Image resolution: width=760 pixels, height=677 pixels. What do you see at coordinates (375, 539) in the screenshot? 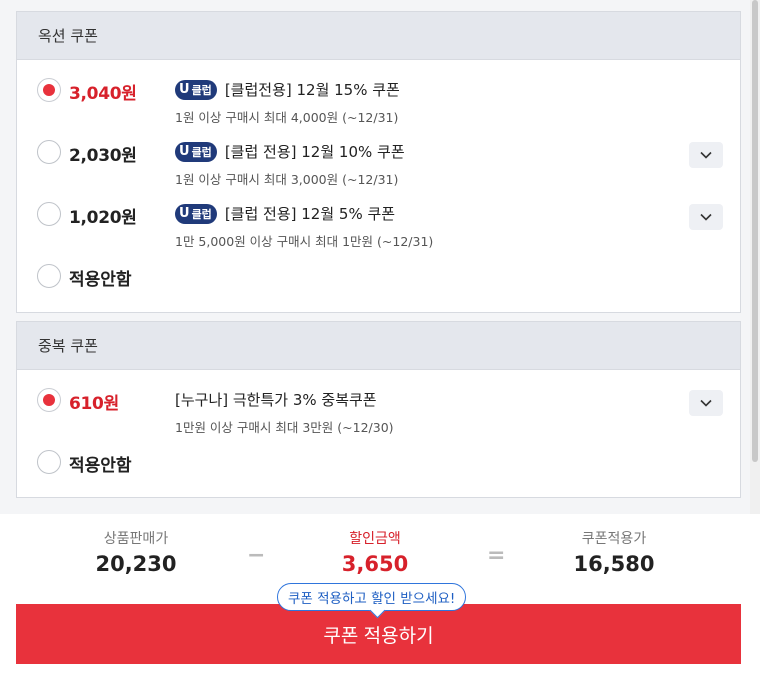
I see `discount-label: 할인금액` at bounding box center [375, 539].